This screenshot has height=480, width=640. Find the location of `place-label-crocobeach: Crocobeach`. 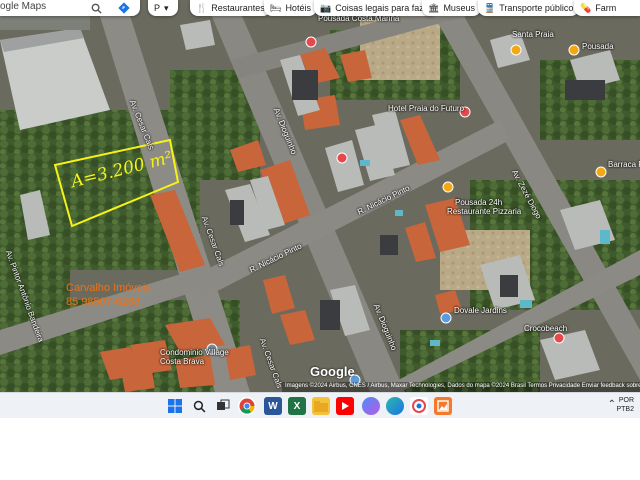

place-label-crocobeach: Crocobeach is located at coordinates (545, 328).